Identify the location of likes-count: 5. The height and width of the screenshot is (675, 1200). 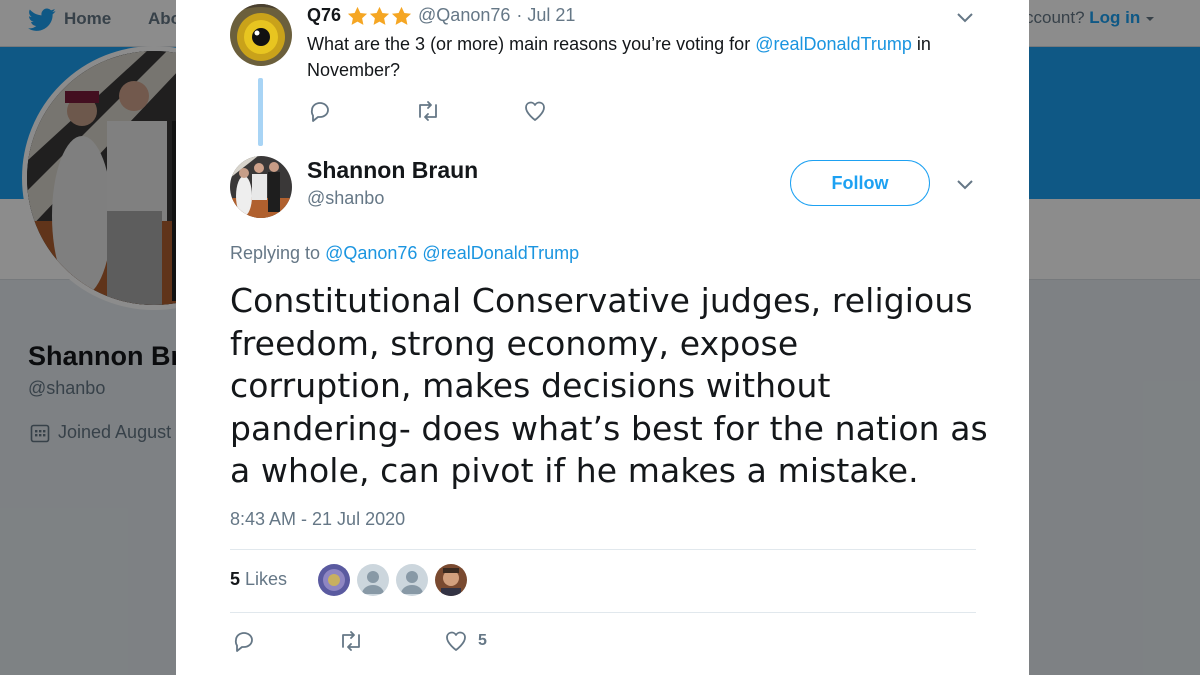
(235, 579).